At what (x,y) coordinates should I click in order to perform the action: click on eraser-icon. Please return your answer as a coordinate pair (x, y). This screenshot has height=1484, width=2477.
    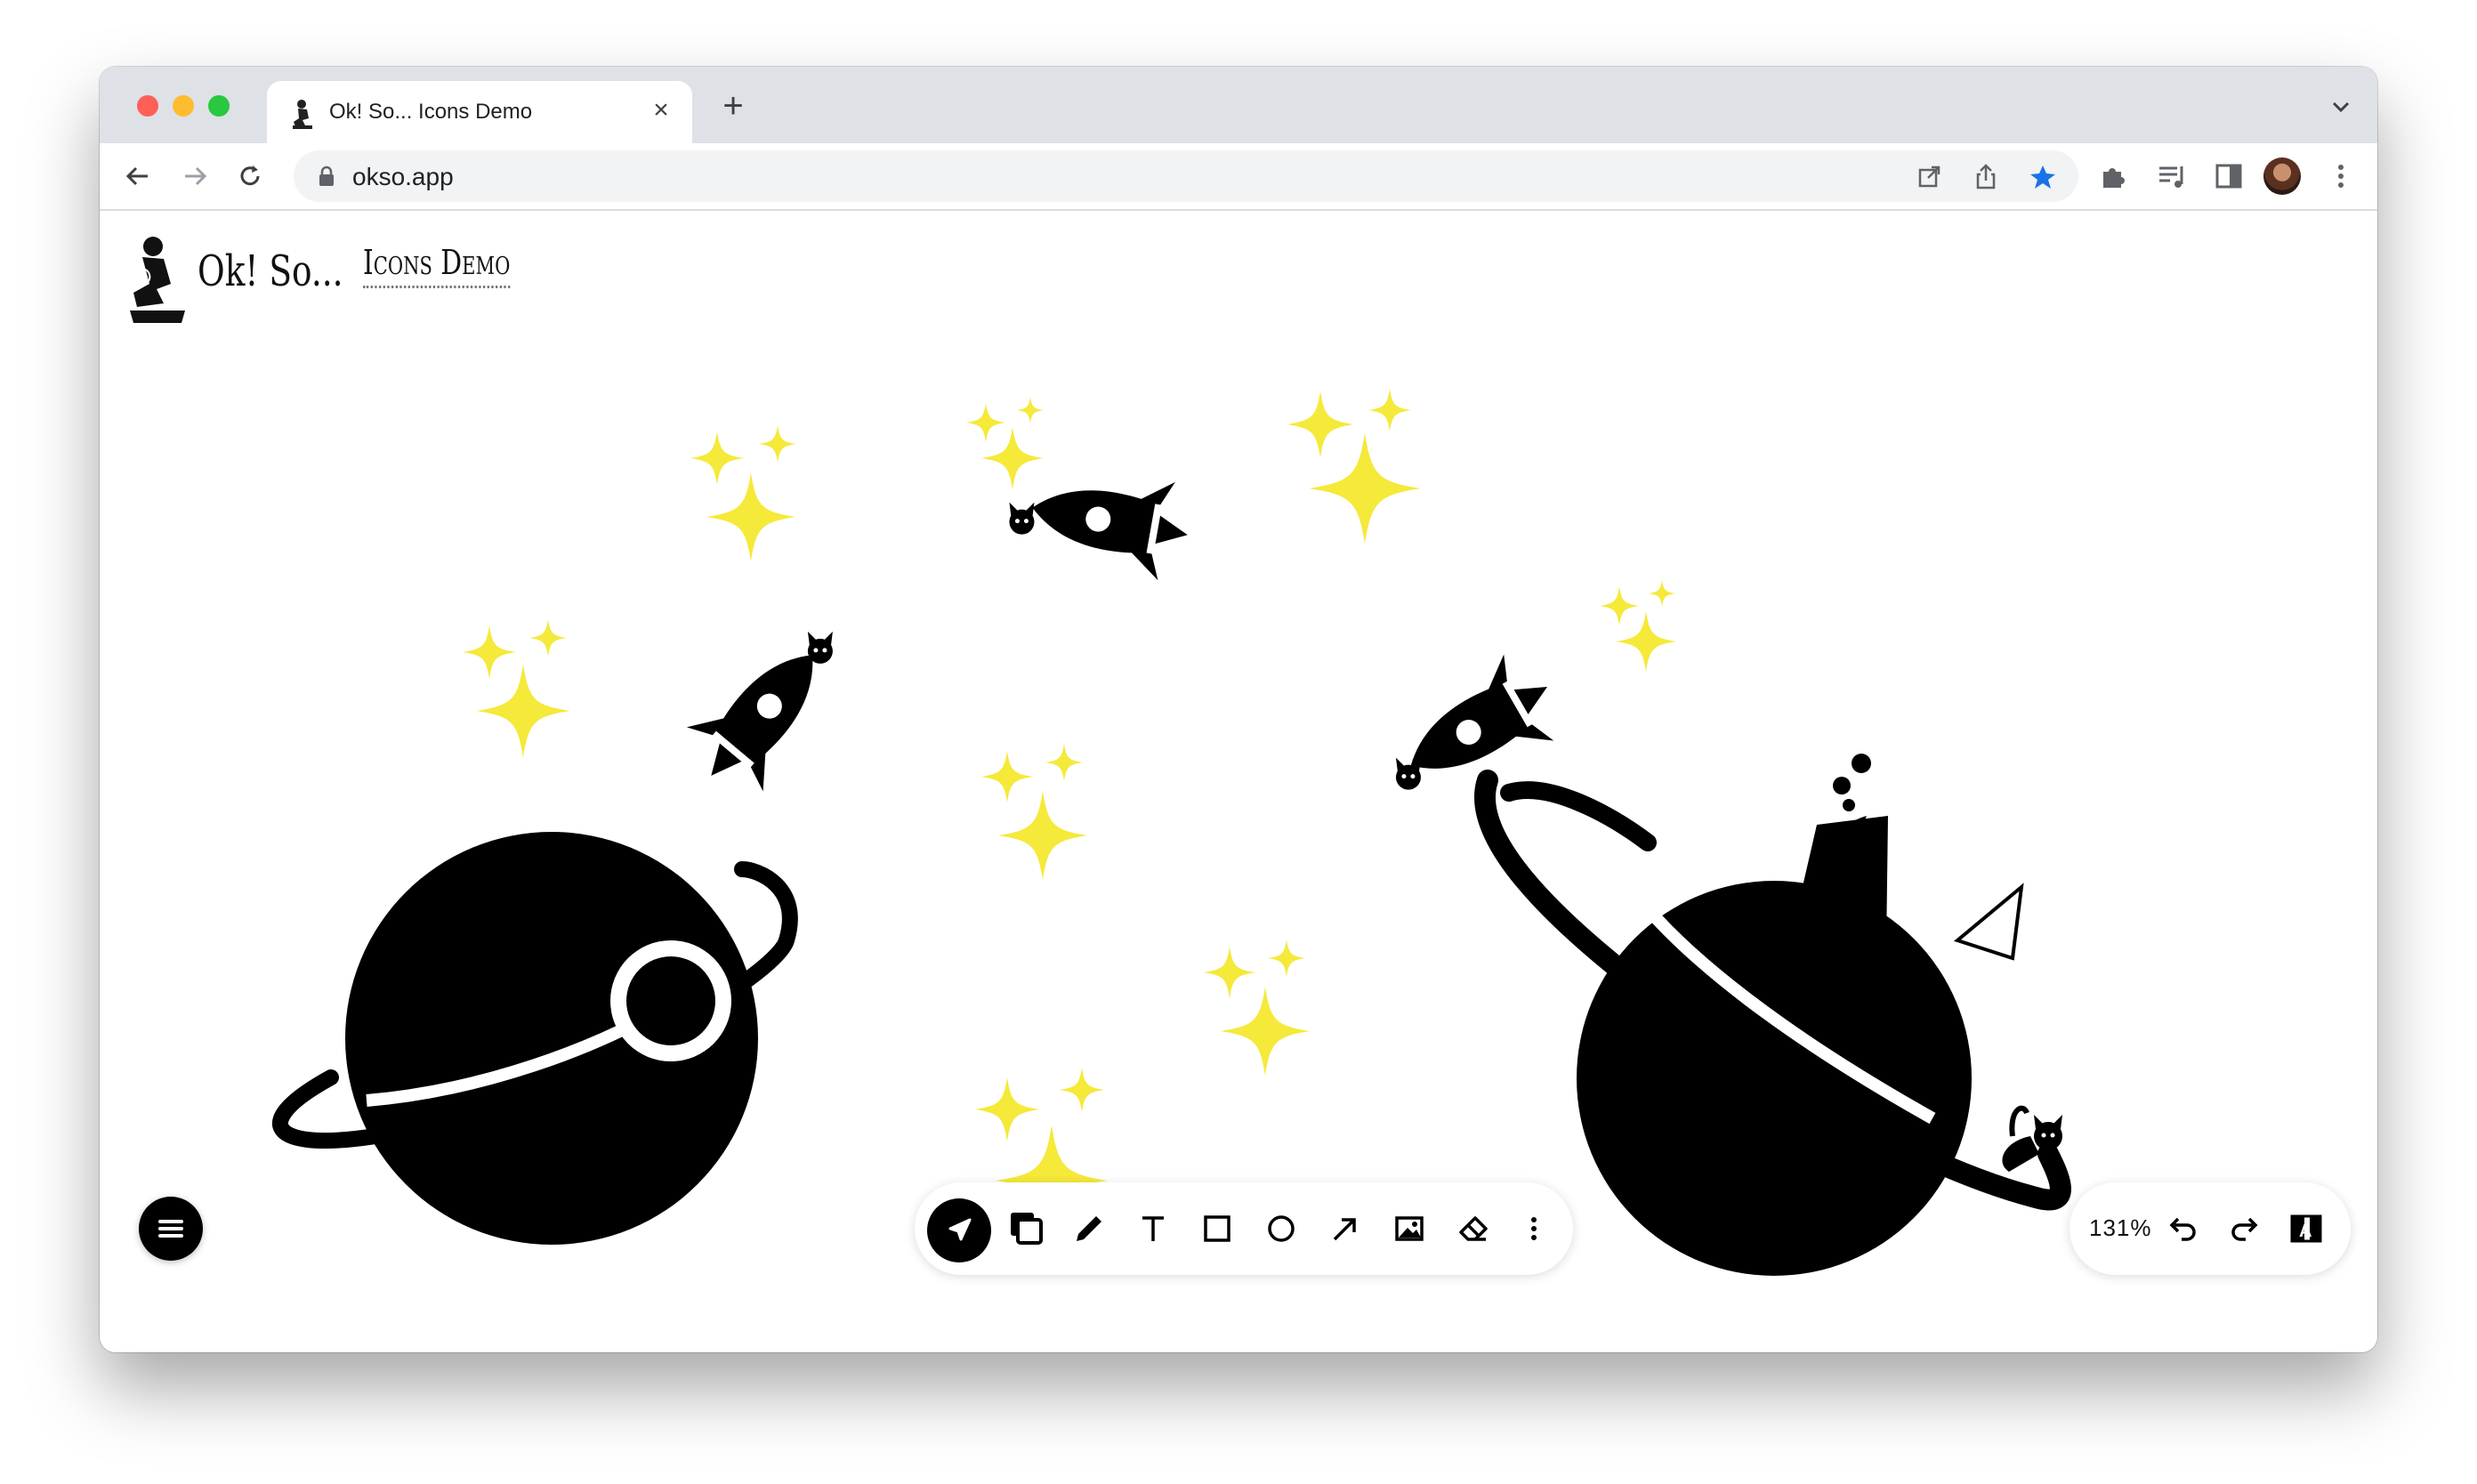
    Looking at the image, I should click on (1473, 1229).